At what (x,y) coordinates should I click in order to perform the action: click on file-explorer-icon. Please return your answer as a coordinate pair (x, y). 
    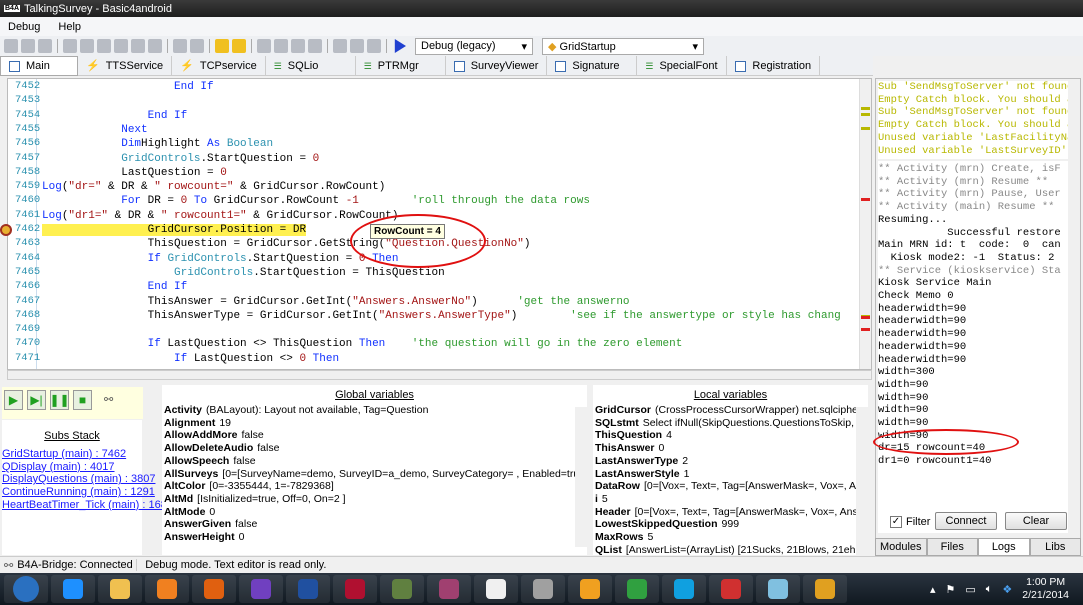
    Looking at the image, I should click on (120, 589).